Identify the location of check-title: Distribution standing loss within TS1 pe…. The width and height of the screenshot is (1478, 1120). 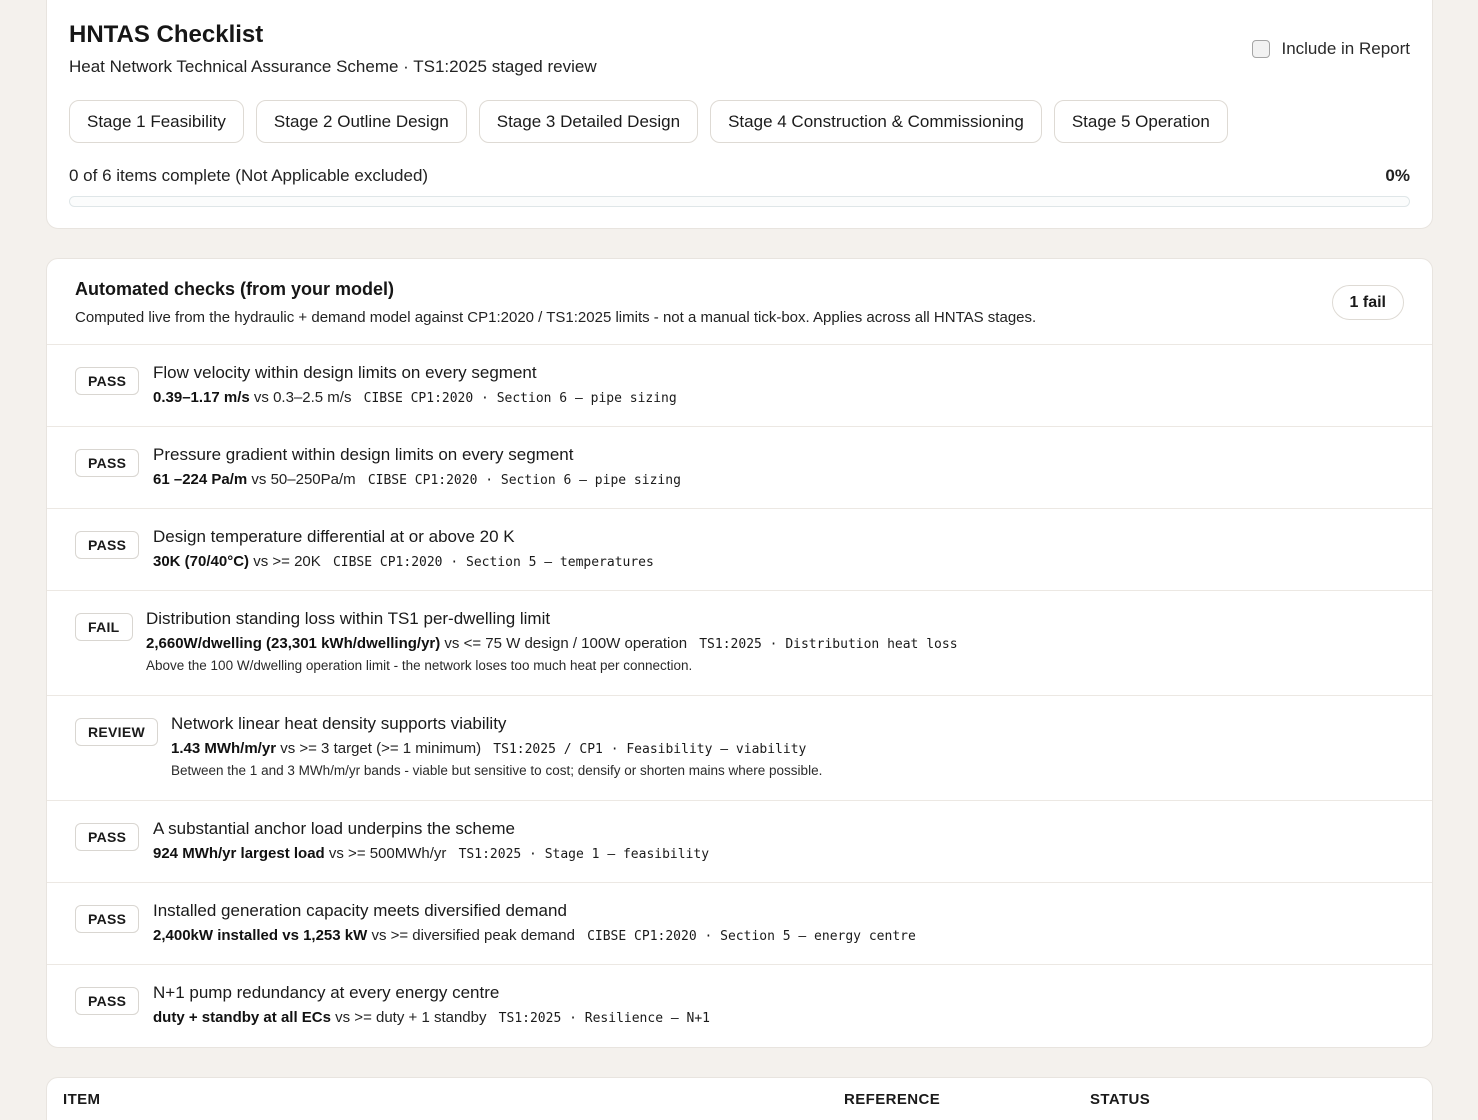
(348, 618).